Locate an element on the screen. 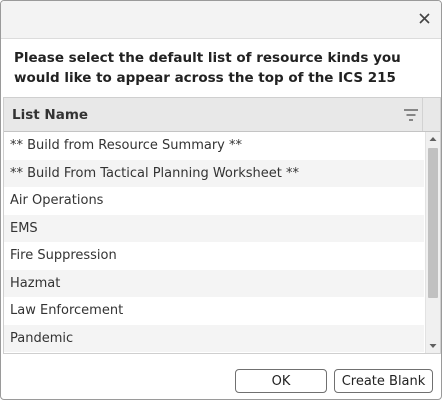 The width and height of the screenshot is (442, 400). scroll-down-button is located at coordinates (433, 346).